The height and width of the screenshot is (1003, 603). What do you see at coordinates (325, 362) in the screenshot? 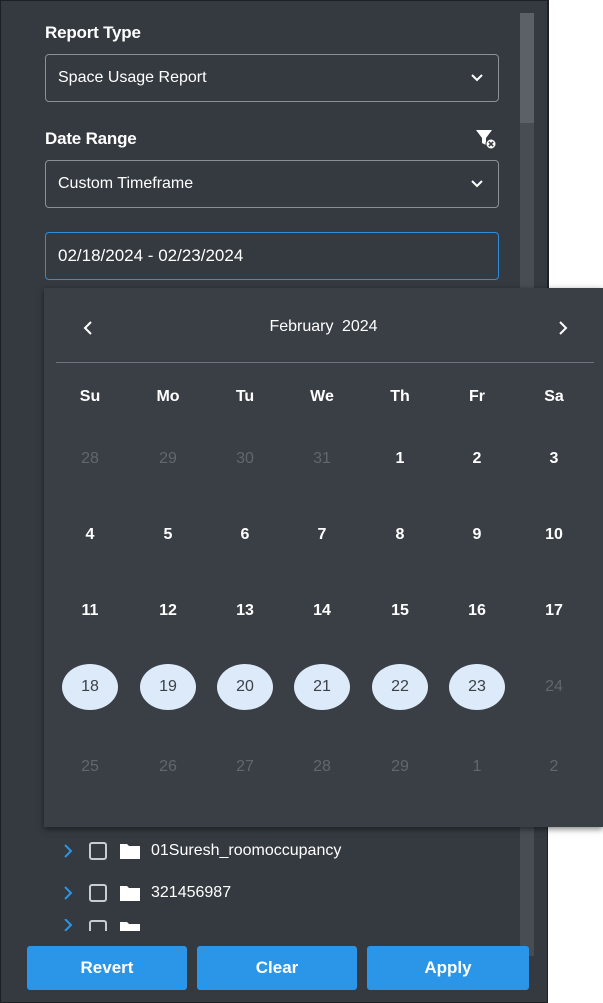
I see `calendar-divider` at bounding box center [325, 362].